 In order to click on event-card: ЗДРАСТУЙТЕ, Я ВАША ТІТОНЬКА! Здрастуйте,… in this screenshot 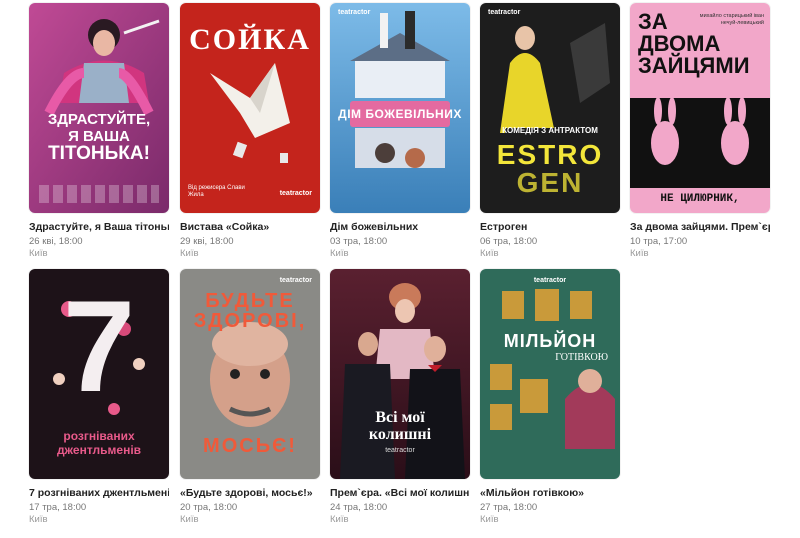, I will do `click(99, 131)`.